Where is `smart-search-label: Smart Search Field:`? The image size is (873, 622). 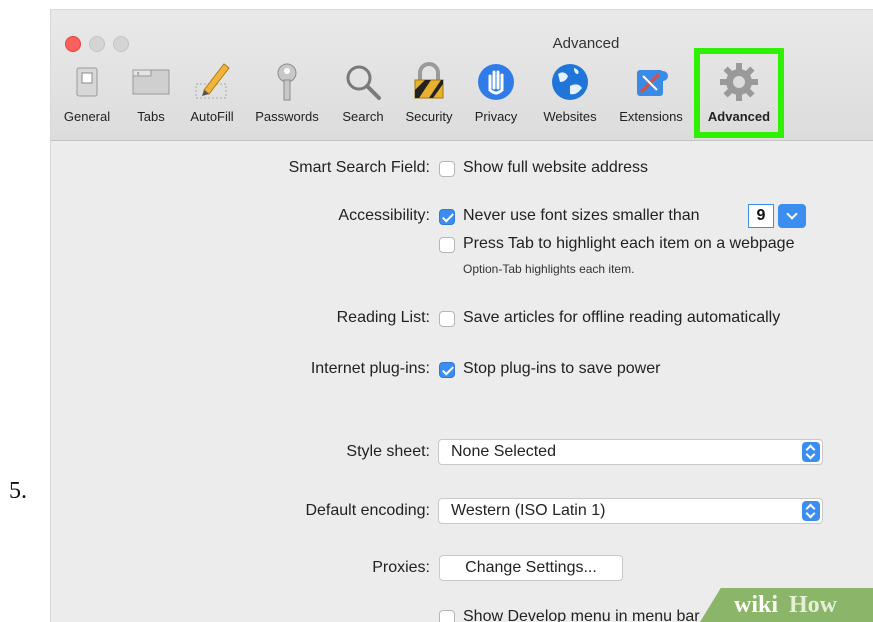 smart-search-label: Smart Search Field: is located at coordinates (359, 167).